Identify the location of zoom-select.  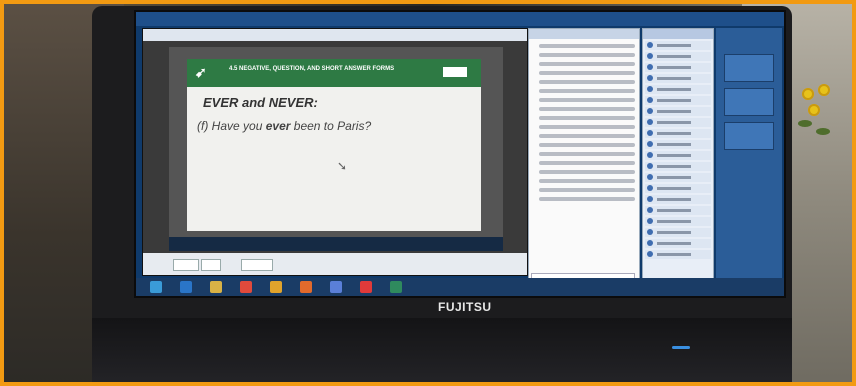
(257, 265).